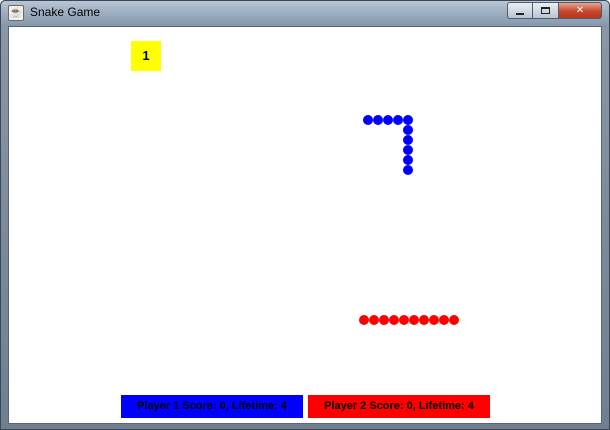 This screenshot has width=610, height=430. What do you see at coordinates (520, 10) in the screenshot?
I see `minimize-button` at bounding box center [520, 10].